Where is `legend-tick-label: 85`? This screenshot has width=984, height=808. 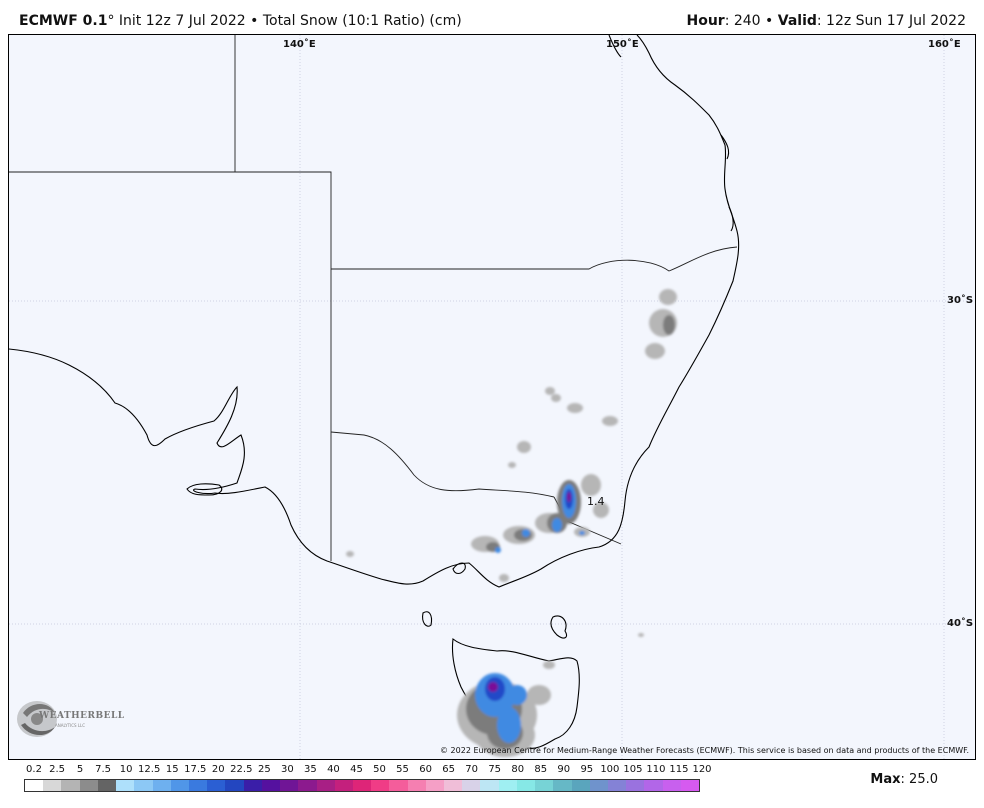
legend-tick-label: 85 is located at coordinates (541, 769).